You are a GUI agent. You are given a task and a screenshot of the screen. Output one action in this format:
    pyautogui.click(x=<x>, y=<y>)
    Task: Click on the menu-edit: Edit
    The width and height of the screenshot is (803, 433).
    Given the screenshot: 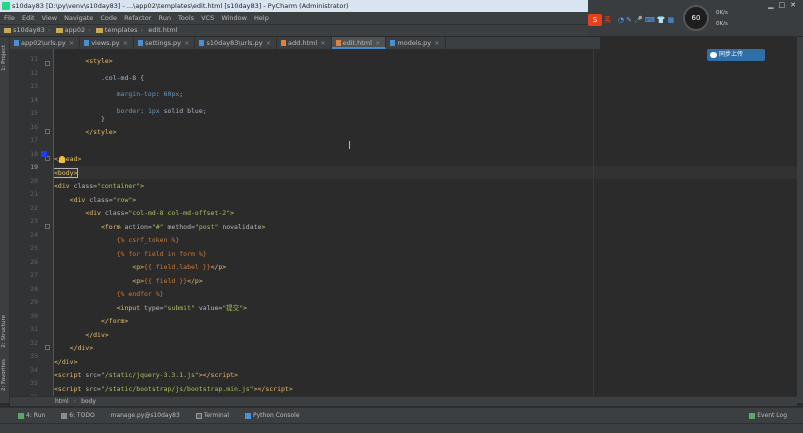 What is the action you would take?
    pyautogui.click(x=28, y=18)
    